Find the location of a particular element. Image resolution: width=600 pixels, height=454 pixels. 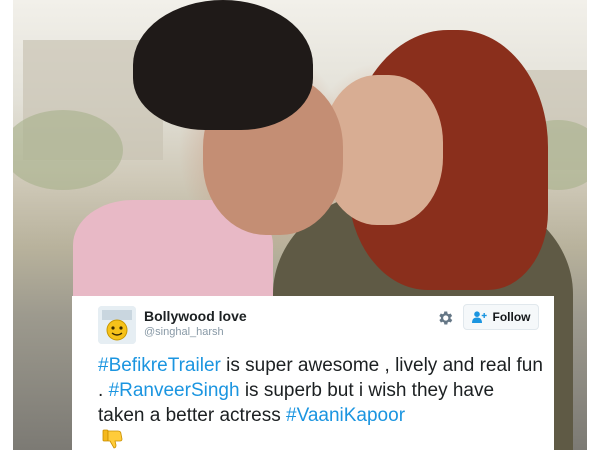

gear-icon is located at coordinates (445, 318).